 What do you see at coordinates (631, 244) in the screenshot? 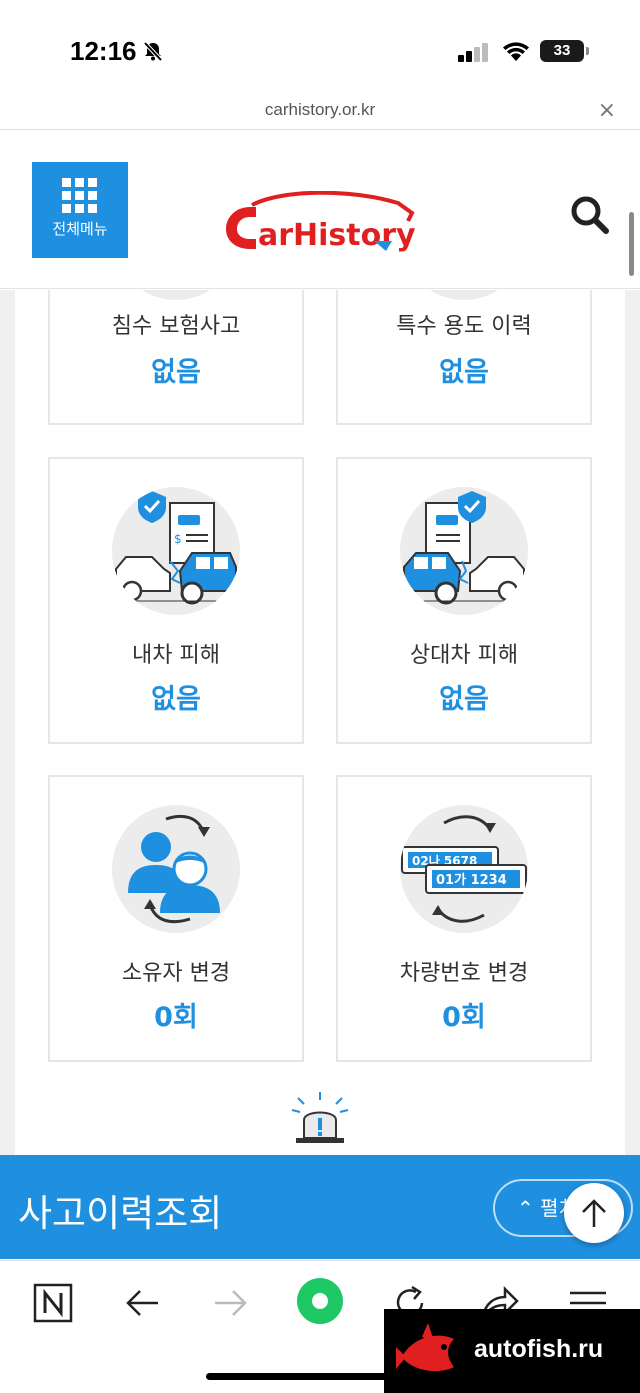
I see `page-scrollbar` at bounding box center [631, 244].